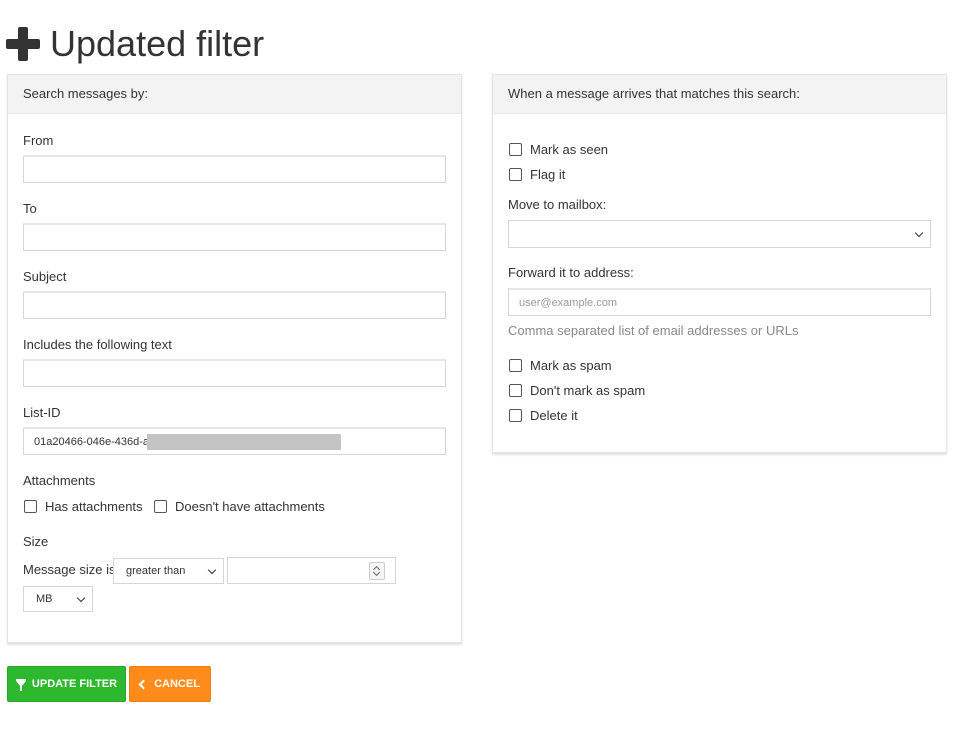  I want to click on delete-it-option: Delete it, so click(543, 415).